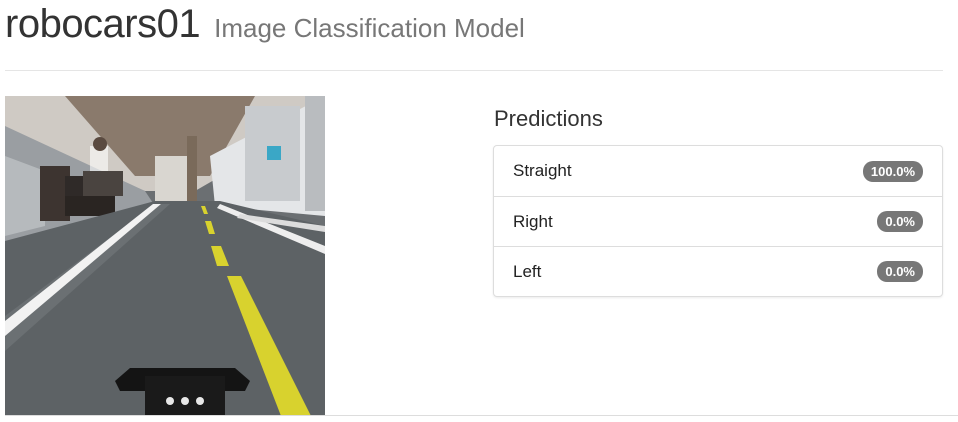 The height and width of the screenshot is (422, 958). I want to click on page-header: robocars01 Image Classification Model, so click(265, 26).